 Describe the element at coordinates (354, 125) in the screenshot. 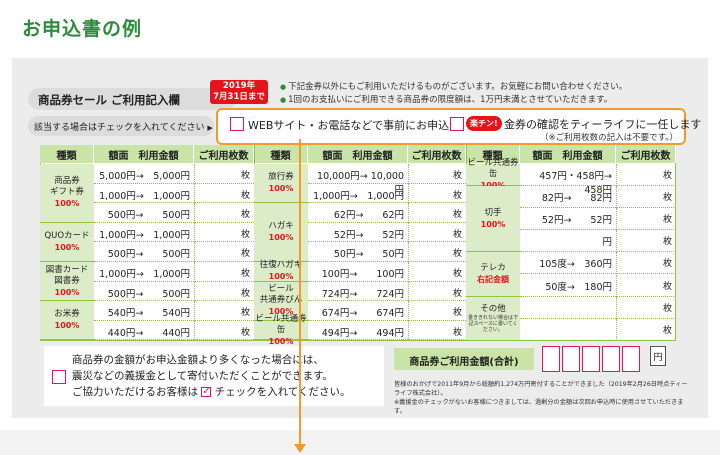

I see `pre-applied-label: WEBサイト・お電話などで事前にお申込済` at that location.